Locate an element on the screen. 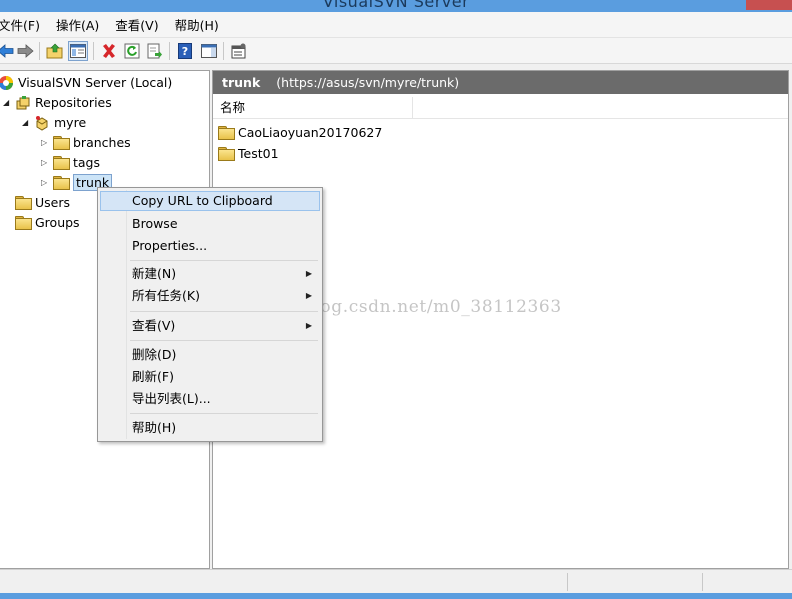 The height and width of the screenshot is (599, 792). menu-item-label: Copy URL to Clipboard is located at coordinates (202, 200).